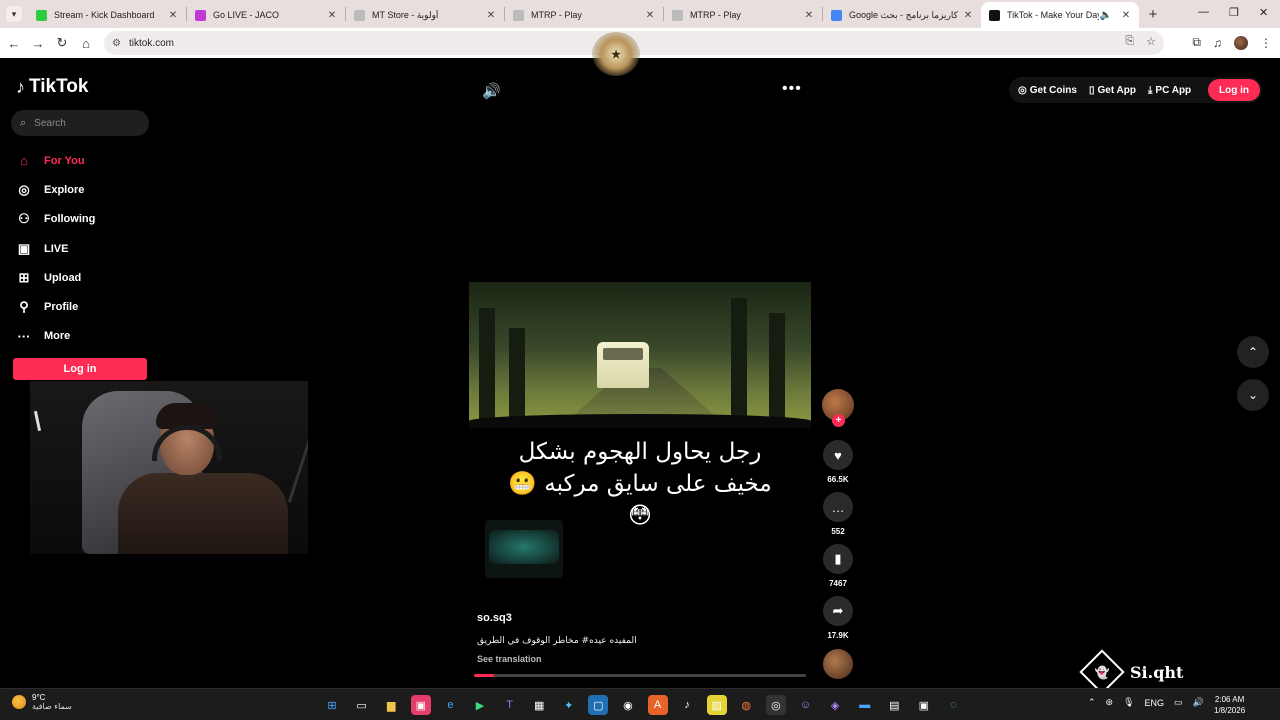 This screenshot has height=720, width=1280. What do you see at coordinates (838, 420) in the screenshot?
I see `follow-plus-icon: +` at bounding box center [838, 420].